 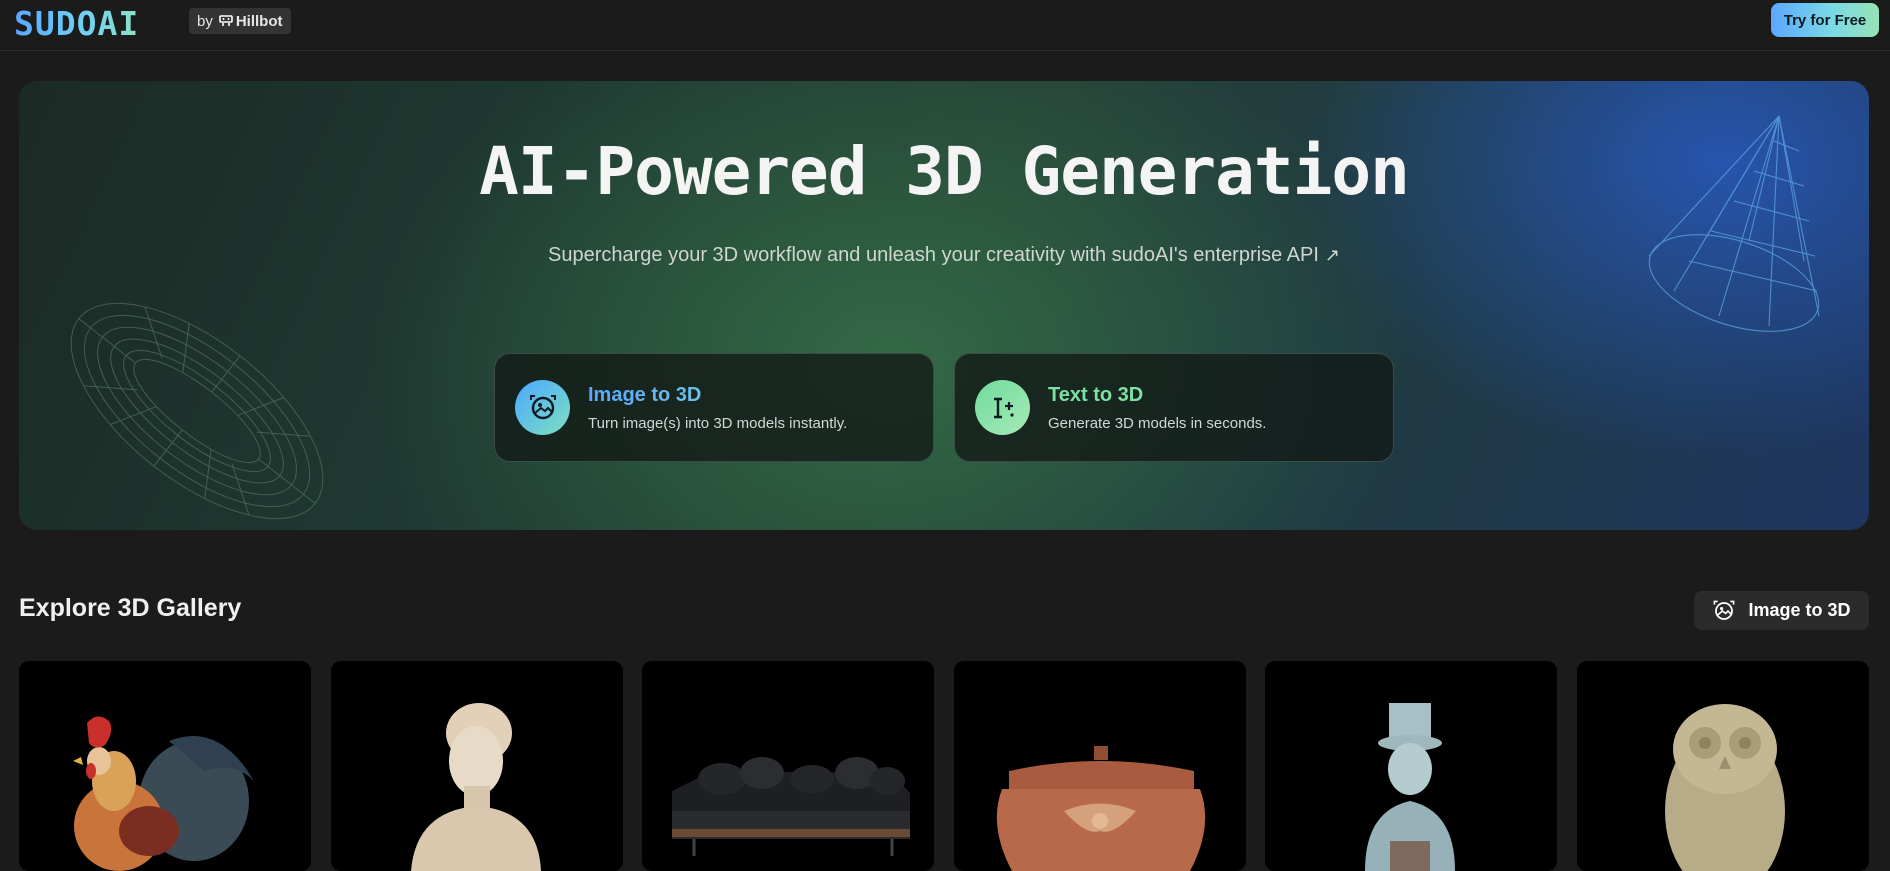 What do you see at coordinates (1725, 787) in the screenshot?
I see `owl-model-image` at bounding box center [1725, 787].